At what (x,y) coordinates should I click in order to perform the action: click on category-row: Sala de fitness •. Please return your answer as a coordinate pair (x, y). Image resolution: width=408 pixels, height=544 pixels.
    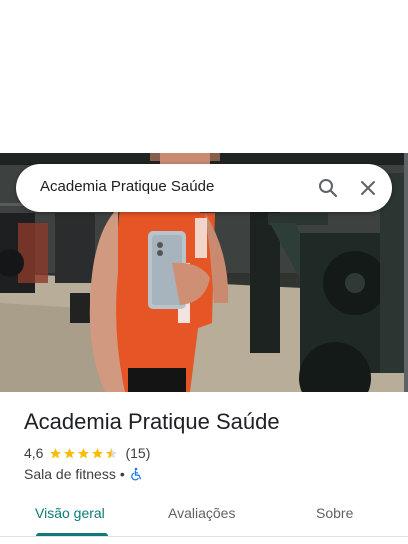
    Looking at the image, I should click on (83, 474).